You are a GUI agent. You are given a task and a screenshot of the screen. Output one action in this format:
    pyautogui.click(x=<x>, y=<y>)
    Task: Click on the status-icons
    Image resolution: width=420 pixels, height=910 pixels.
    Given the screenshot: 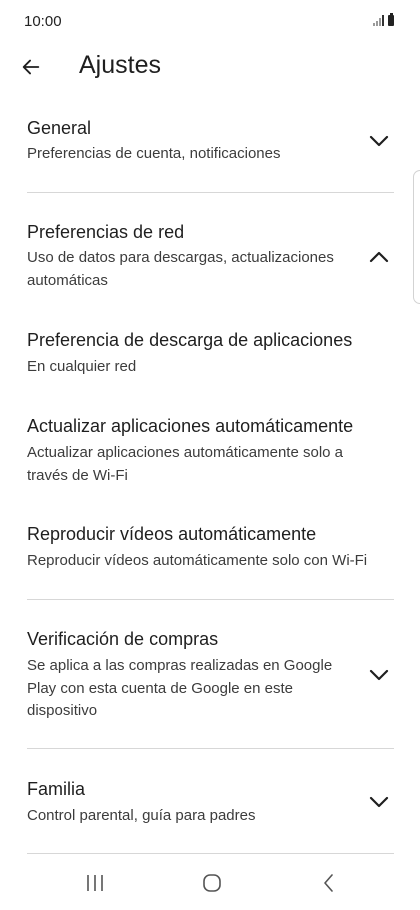 What is the action you would take?
    pyautogui.click(x=383, y=19)
    